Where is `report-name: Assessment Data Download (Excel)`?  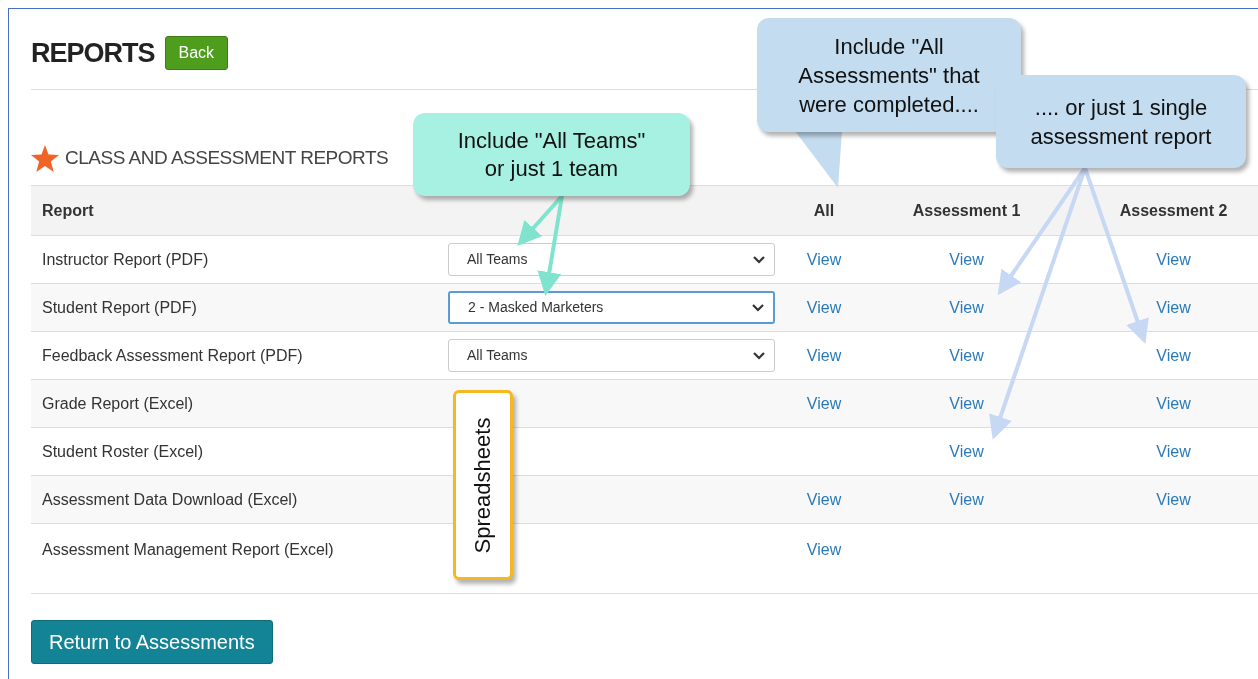
report-name: Assessment Data Download (Excel) is located at coordinates (233, 499).